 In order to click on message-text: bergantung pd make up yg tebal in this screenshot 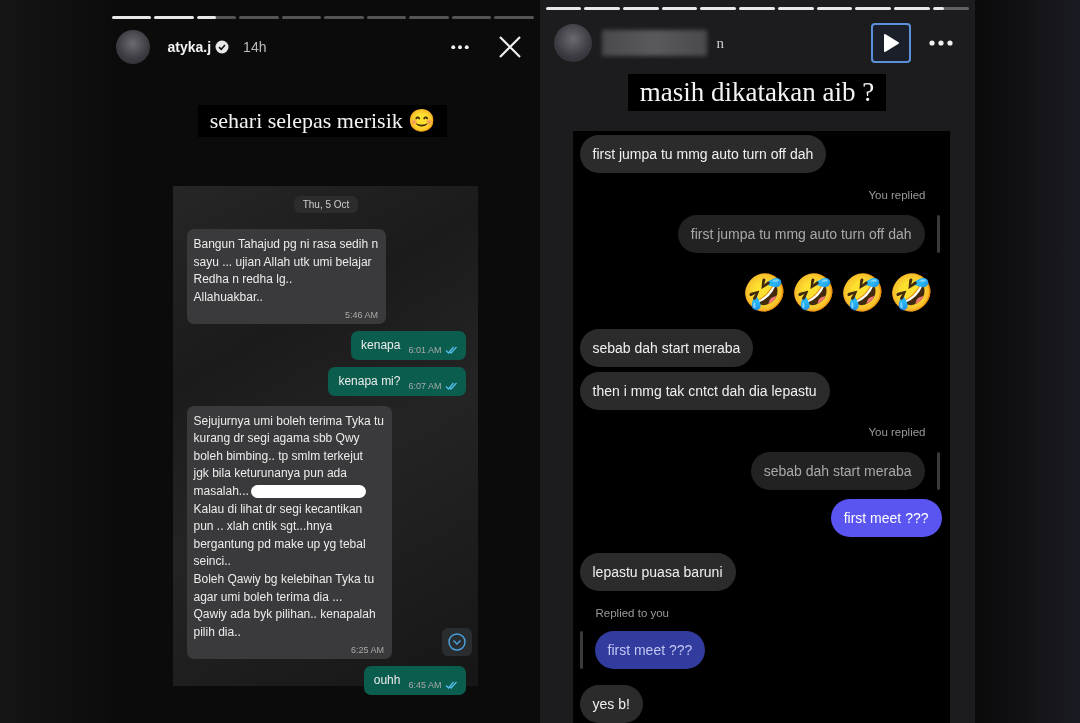, I will do `click(279, 544)`.